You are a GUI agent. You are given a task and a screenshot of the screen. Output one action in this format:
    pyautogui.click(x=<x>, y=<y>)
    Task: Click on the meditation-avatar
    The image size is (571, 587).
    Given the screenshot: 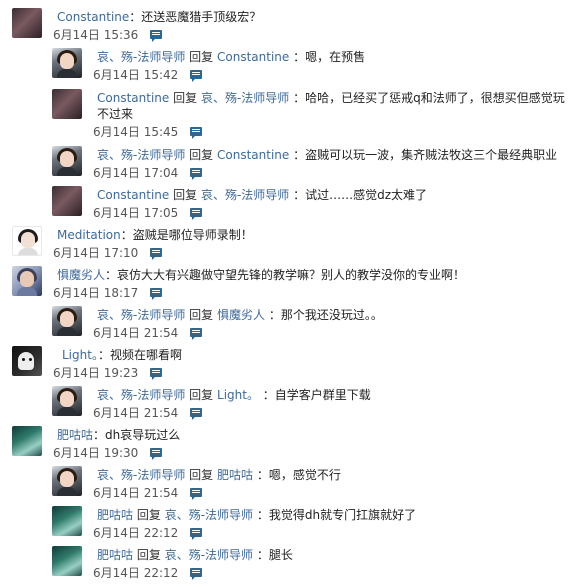 What is the action you would take?
    pyautogui.click(x=27, y=241)
    